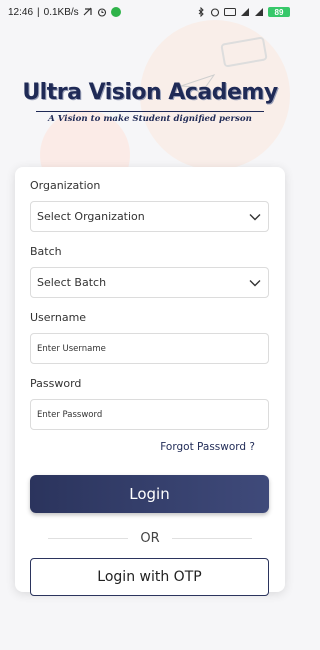  I want to click on volte-icon, so click(230, 12).